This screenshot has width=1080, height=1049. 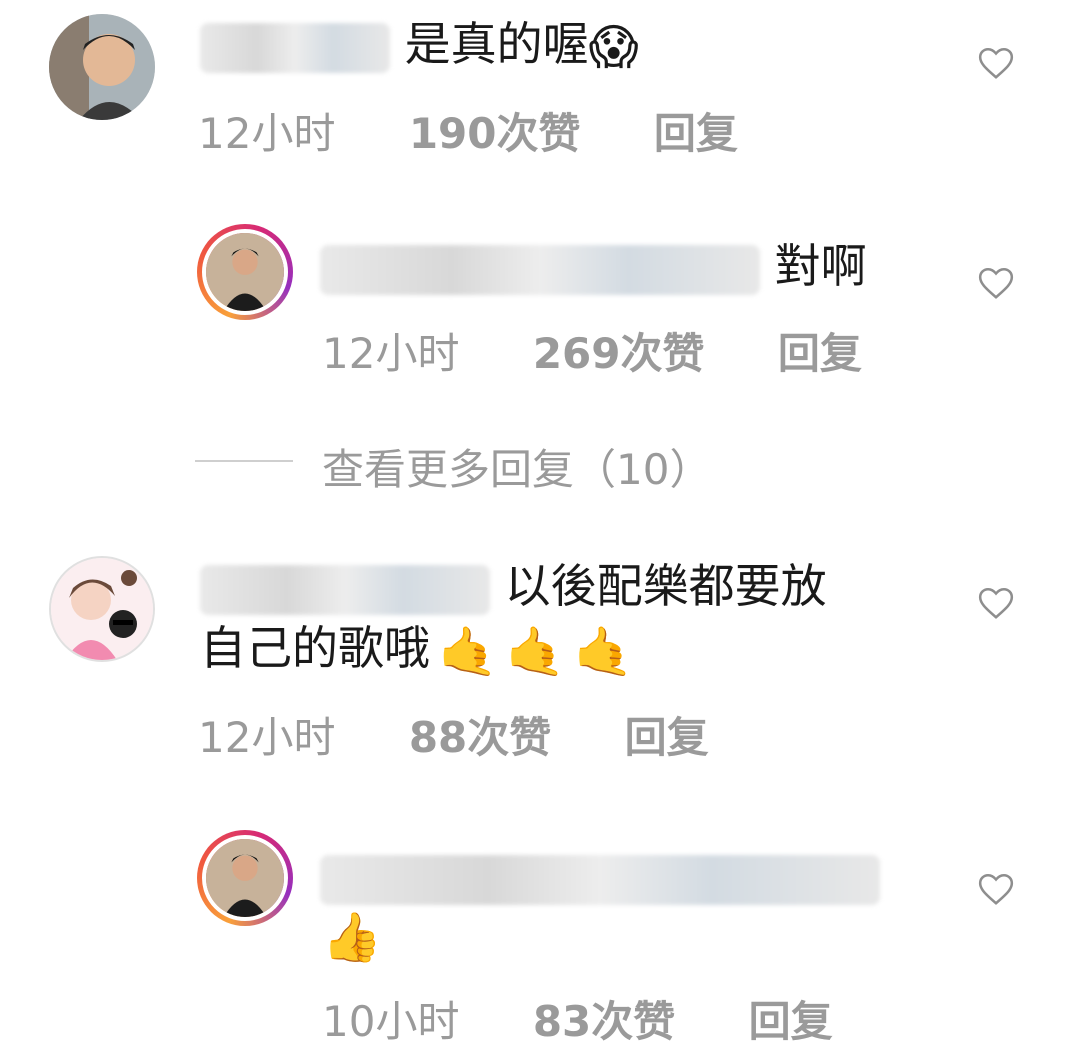 I want to click on timestamp: 10小时, so click(x=391, y=1021).